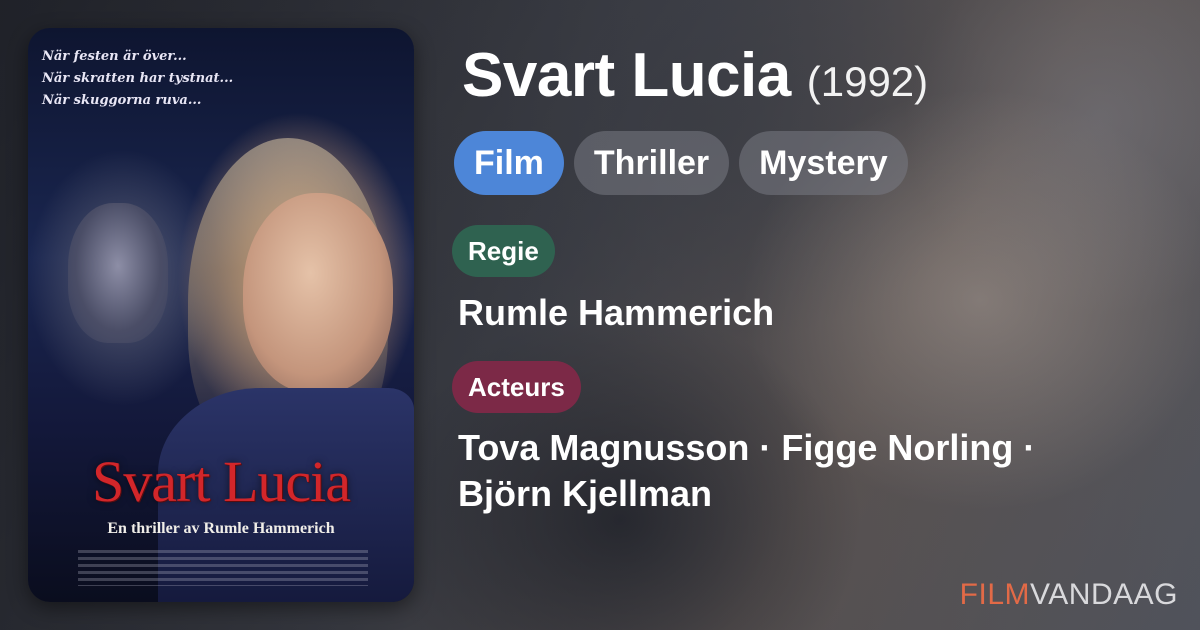  I want to click on director-label: Regie, so click(503, 251).